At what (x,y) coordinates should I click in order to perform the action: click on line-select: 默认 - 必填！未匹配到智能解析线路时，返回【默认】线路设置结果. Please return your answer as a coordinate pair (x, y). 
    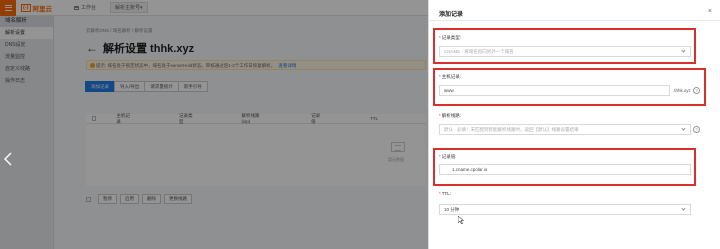
    Looking at the image, I should click on (565, 129).